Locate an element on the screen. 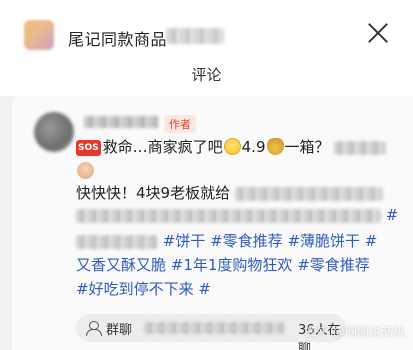 The image size is (413, 350). comment-line-2: 快快快！4块9老板就给 is located at coordinates (229, 193).